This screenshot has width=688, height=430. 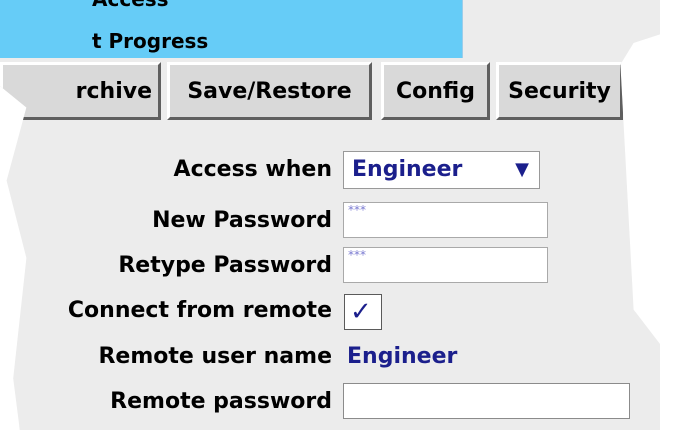 What do you see at coordinates (330, 428) in the screenshot?
I see `bottom-edge` at bounding box center [330, 428].